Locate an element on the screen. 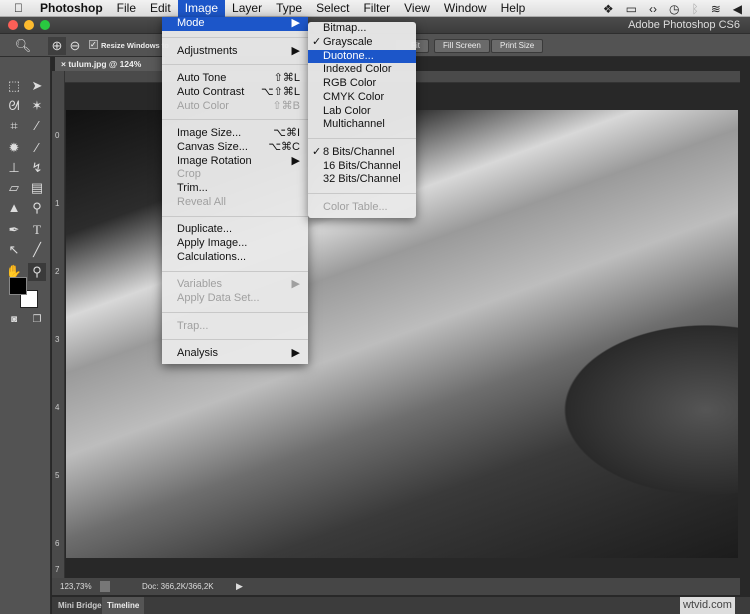  menu-item-rgb-color: RGB Color is located at coordinates (362, 84).